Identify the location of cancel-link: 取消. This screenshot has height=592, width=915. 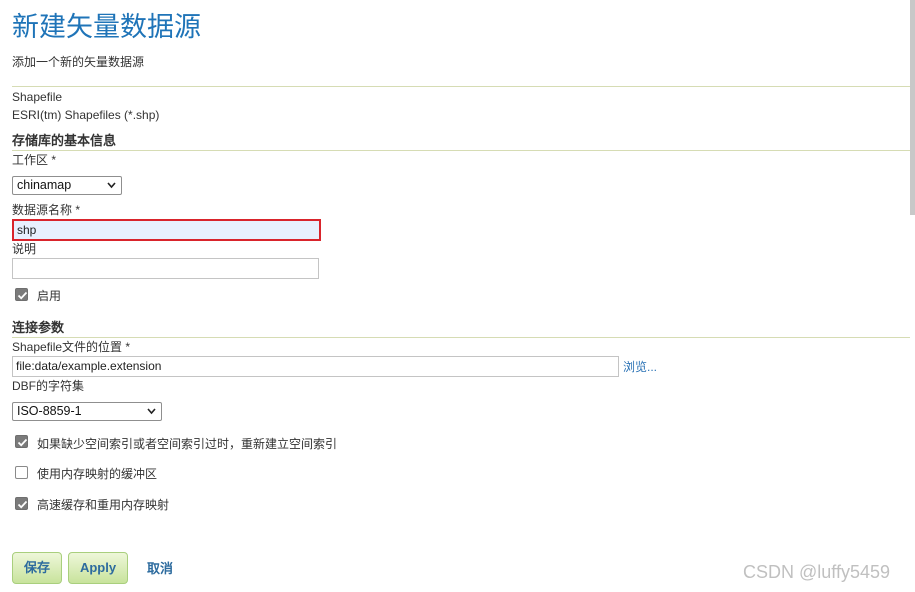
(160, 569).